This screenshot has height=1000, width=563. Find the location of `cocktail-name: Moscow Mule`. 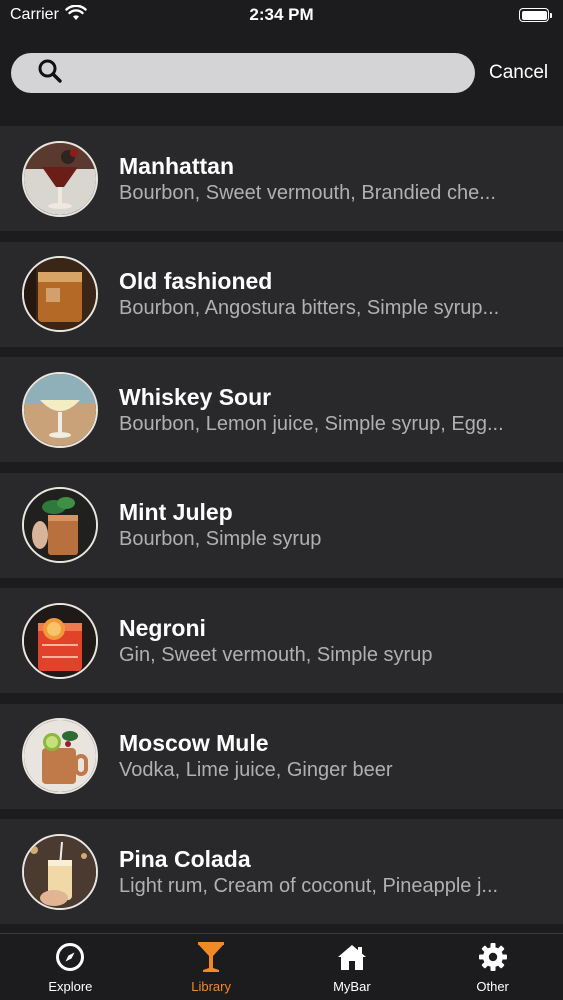

cocktail-name: Moscow Mule is located at coordinates (194, 743).